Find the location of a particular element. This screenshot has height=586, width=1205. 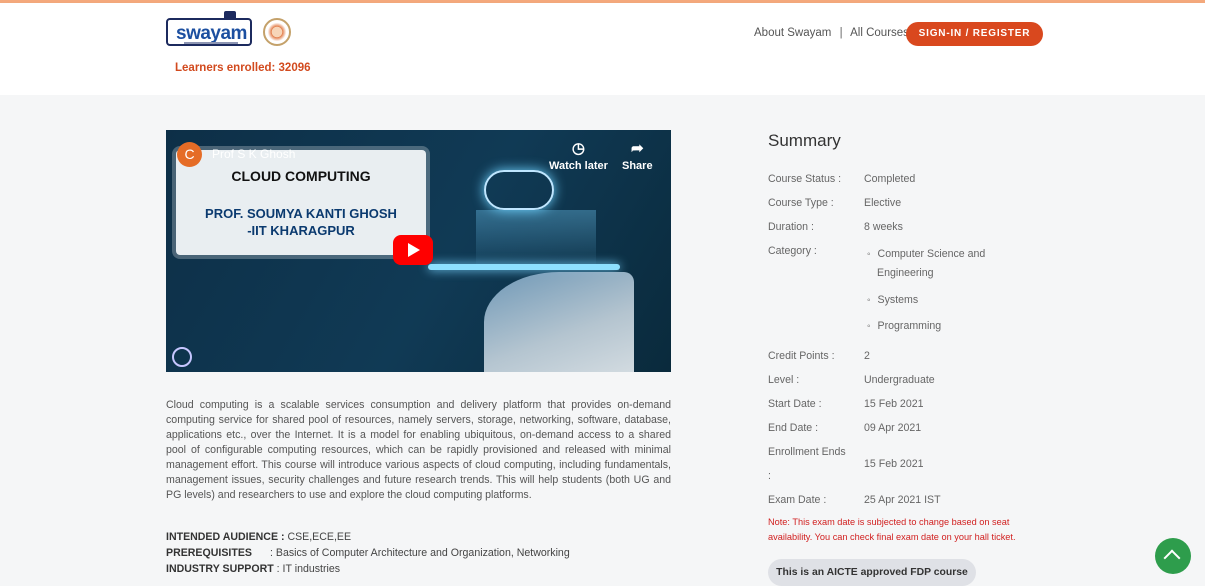

level-value: Undergraduate is located at coordinates (899, 380).